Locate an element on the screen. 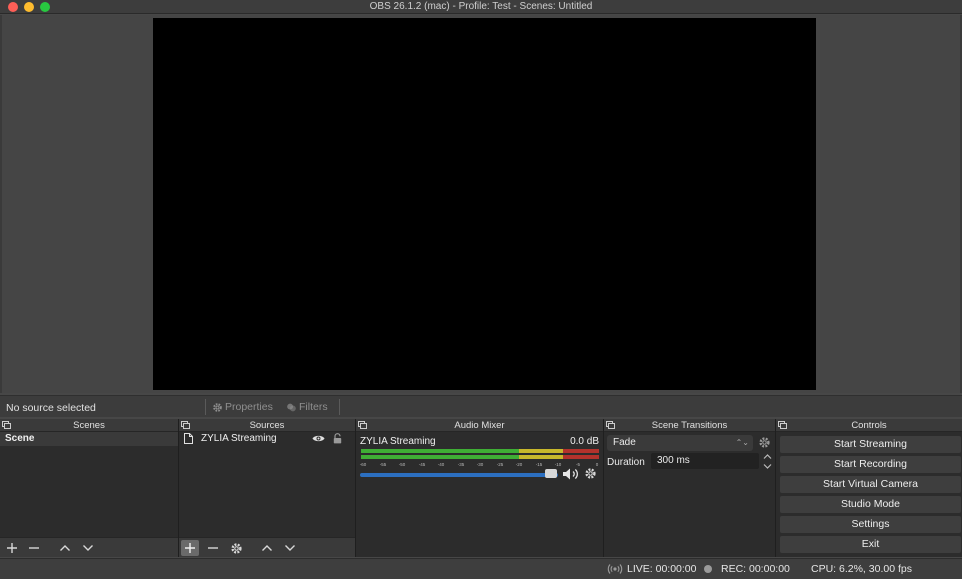  studio-mode-button: Studio Mode is located at coordinates (870, 504).